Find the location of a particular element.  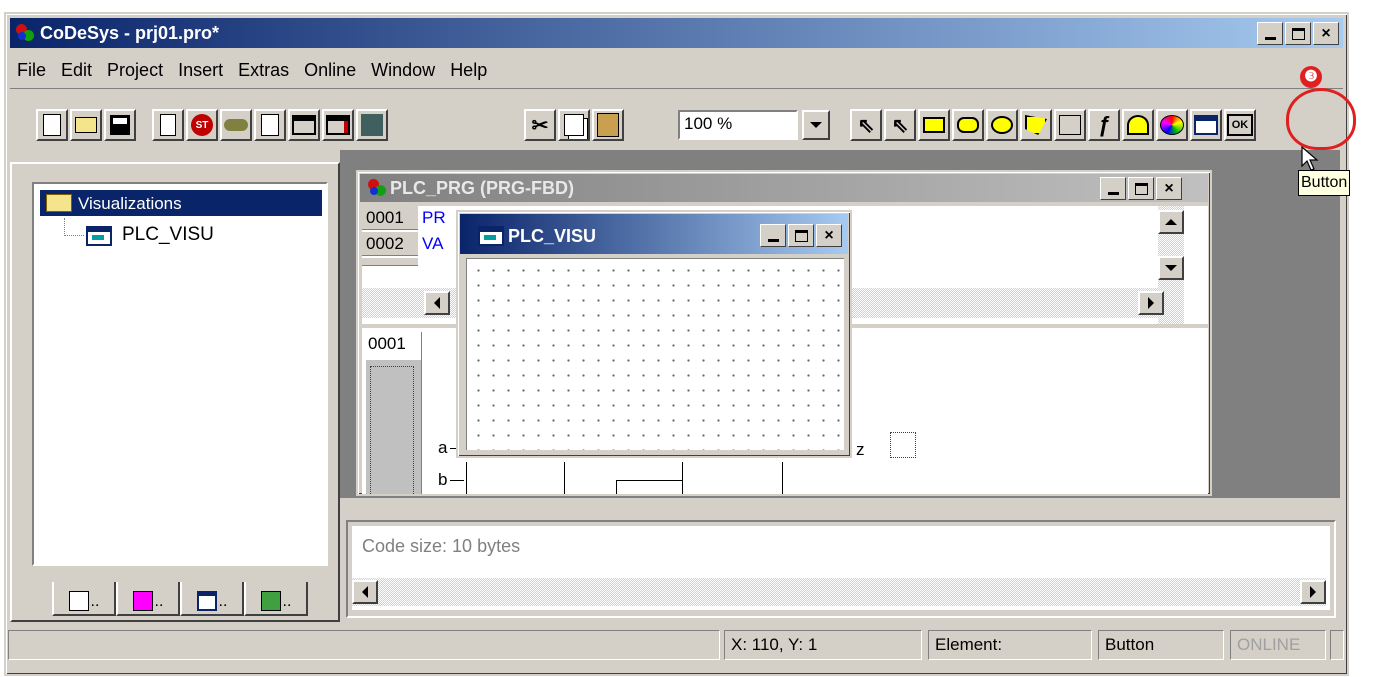

pie-icon is located at coordinates (1138, 125).